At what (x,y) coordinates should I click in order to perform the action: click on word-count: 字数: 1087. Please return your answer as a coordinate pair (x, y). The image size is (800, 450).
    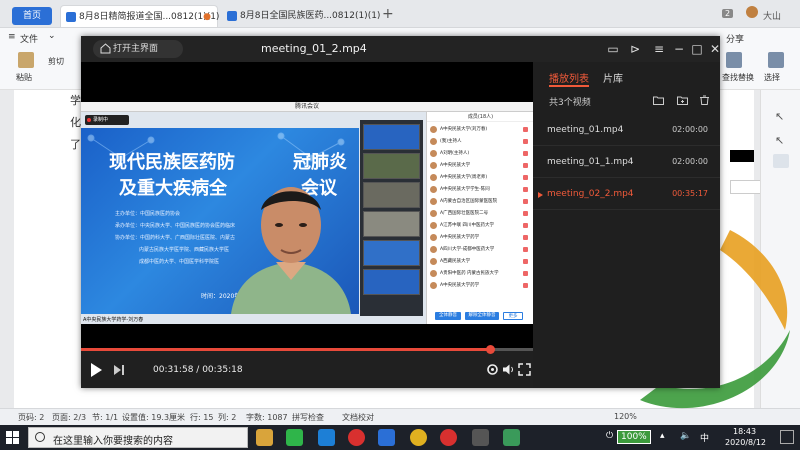
    Looking at the image, I should click on (267, 417).